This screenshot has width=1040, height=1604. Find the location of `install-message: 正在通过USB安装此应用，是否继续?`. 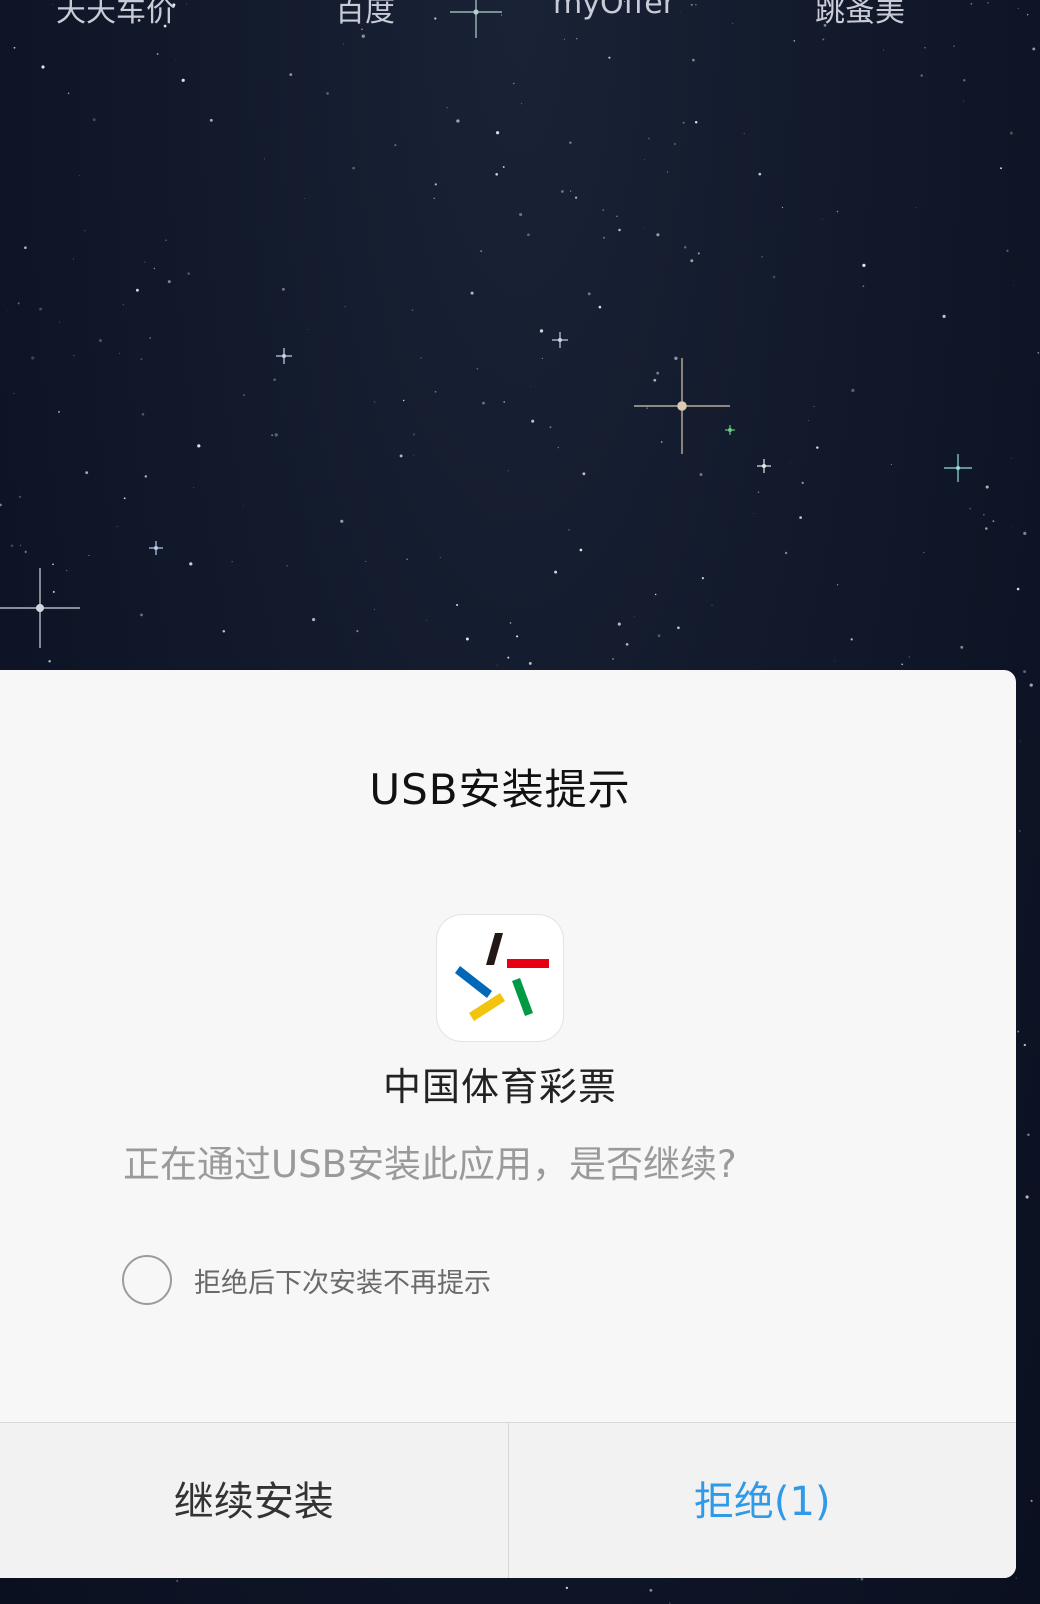

install-message: 正在通过USB安装此应用，是否继续? is located at coordinates (430, 1164).